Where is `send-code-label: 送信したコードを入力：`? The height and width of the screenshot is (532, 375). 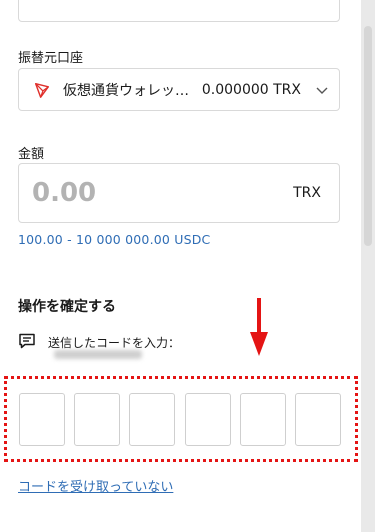 send-code-label: 送信したコードを入力： is located at coordinates (114, 343).